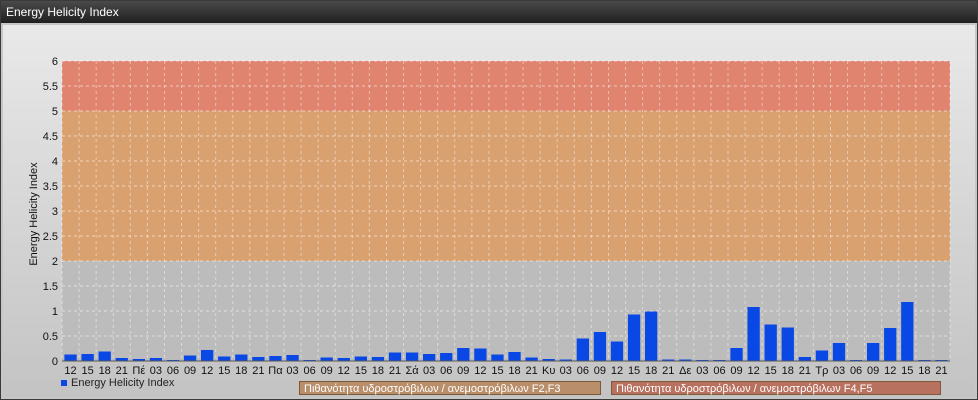  What do you see at coordinates (55, 362) in the screenshot?
I see `y-tick-label: 0` at bounding box center [55, 362].